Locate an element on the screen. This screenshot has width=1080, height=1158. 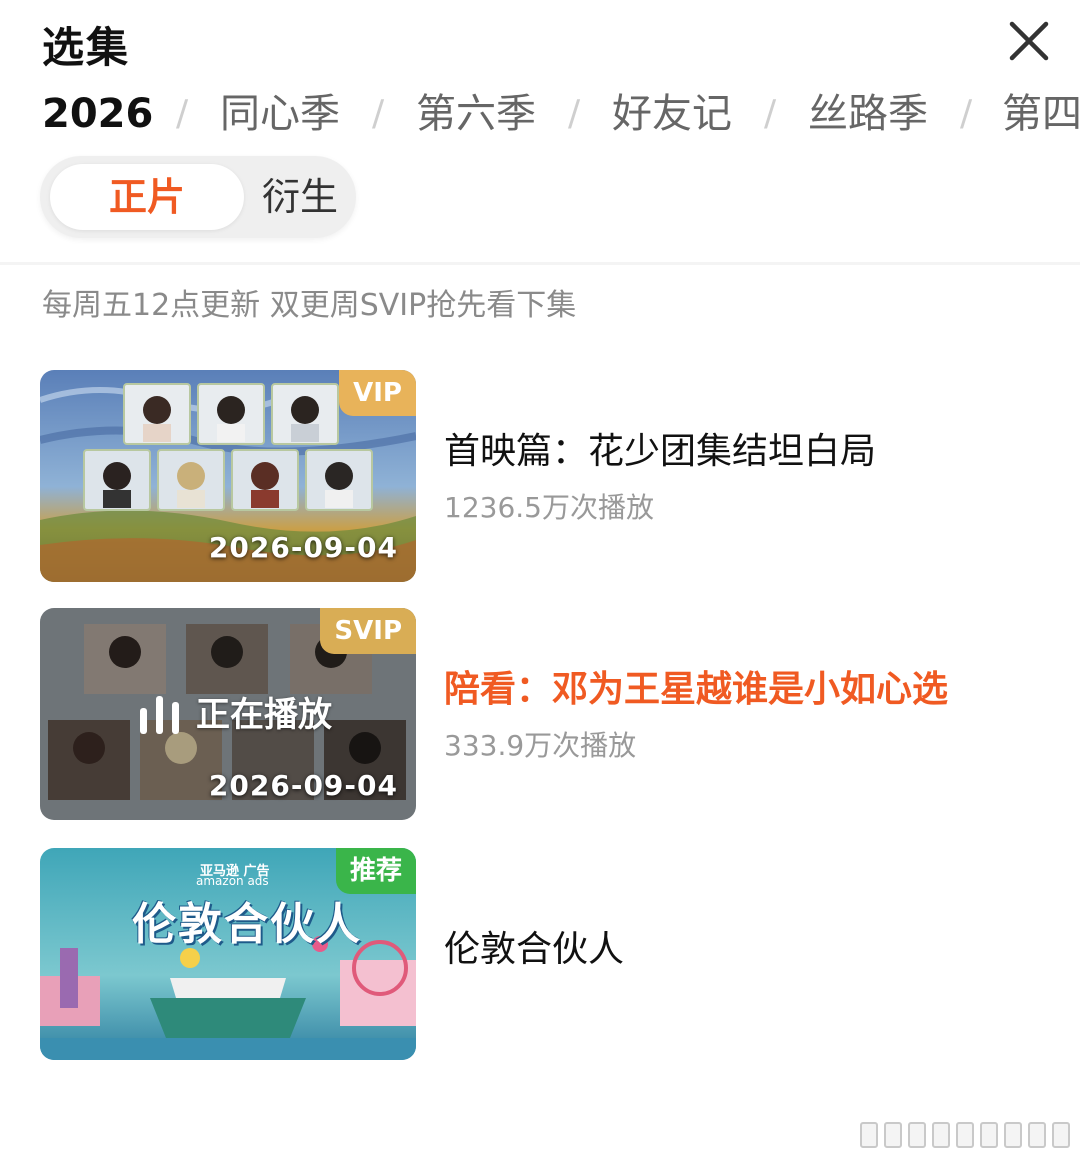
episode-title: 首映篇：花少团集结坦白局 is located at coordinates (660, 452).